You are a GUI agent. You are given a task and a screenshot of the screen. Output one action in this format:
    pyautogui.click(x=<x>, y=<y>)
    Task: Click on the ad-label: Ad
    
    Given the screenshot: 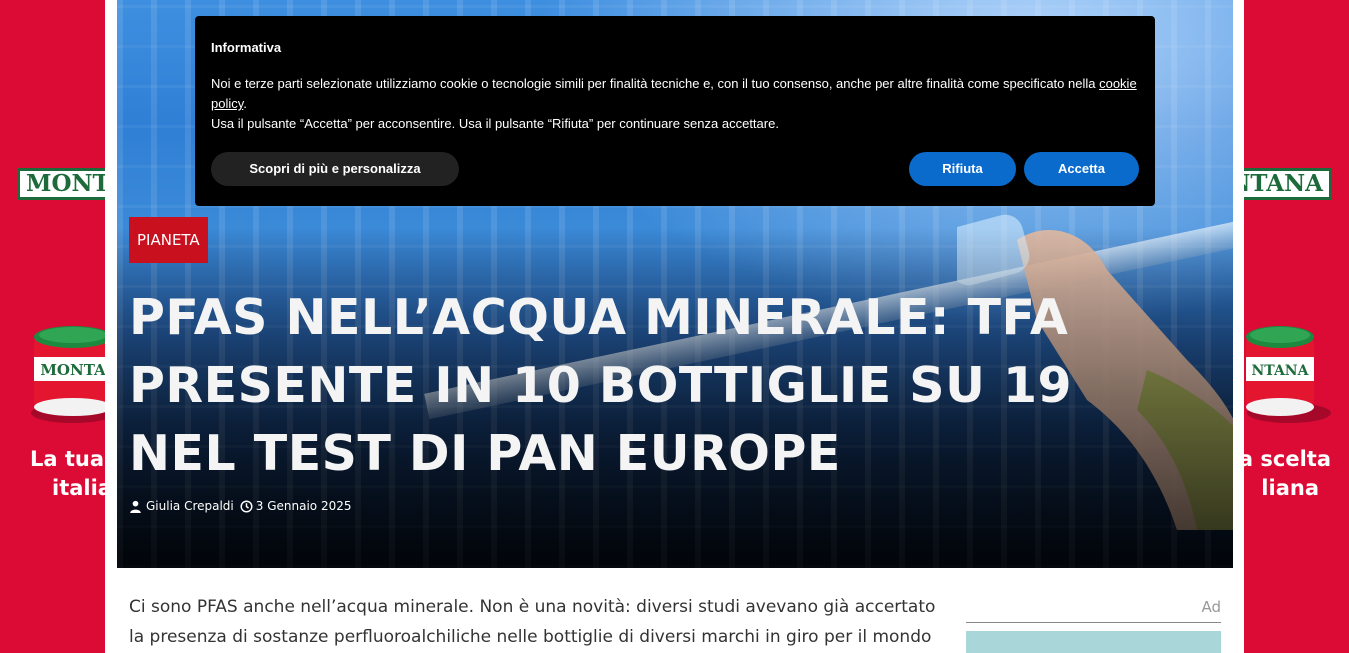 What is the action you would take?
    pyautogui.click(x=1211, y=607)
    